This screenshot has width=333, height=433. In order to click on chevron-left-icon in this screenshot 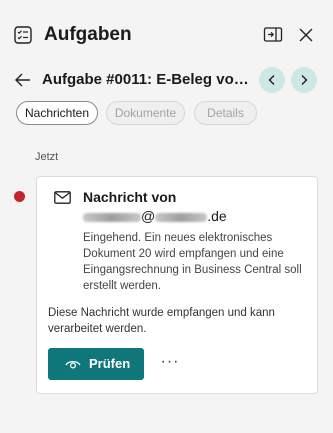, I will do `click(271, 80)`.